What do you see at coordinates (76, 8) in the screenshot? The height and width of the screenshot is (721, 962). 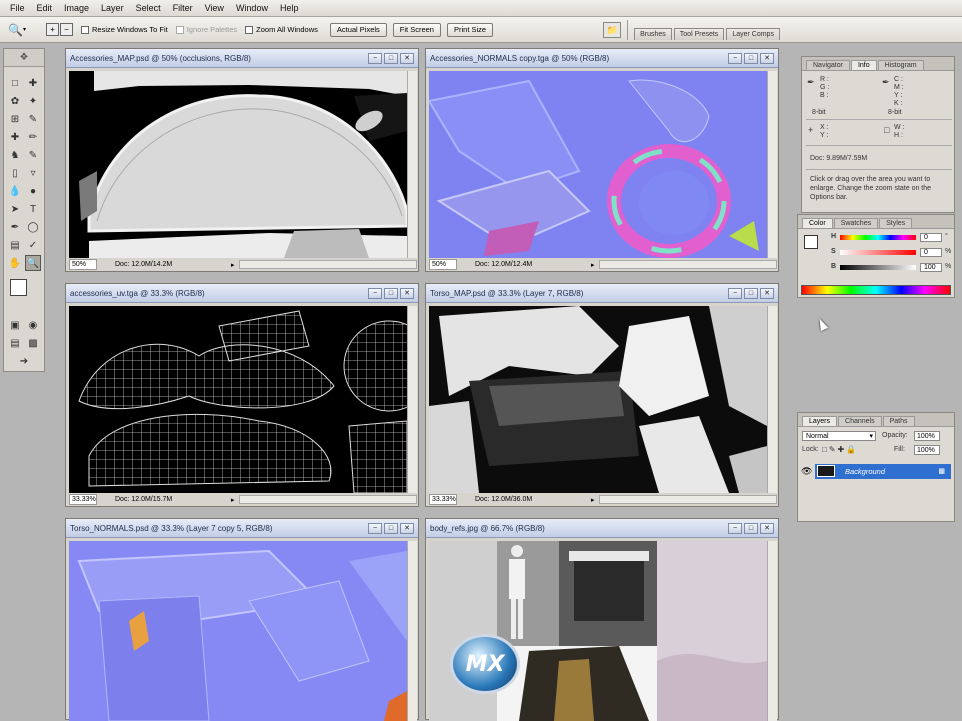 I see `menu-image: Image` at bounding box center [76, 8].